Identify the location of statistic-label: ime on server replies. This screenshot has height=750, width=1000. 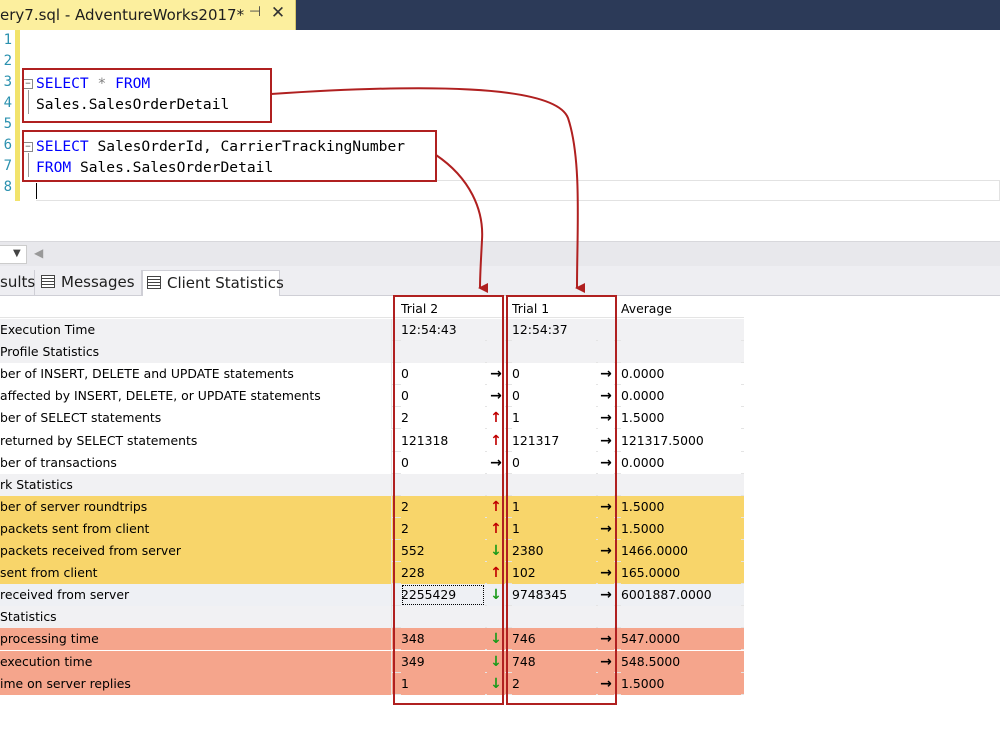
(196, 683).